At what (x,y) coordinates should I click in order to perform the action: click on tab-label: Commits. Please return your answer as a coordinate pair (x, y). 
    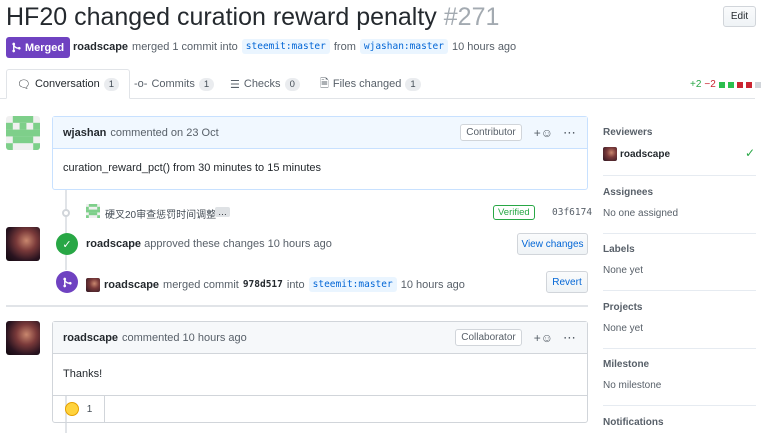
    Looking at the image, I should click on (173, 84).